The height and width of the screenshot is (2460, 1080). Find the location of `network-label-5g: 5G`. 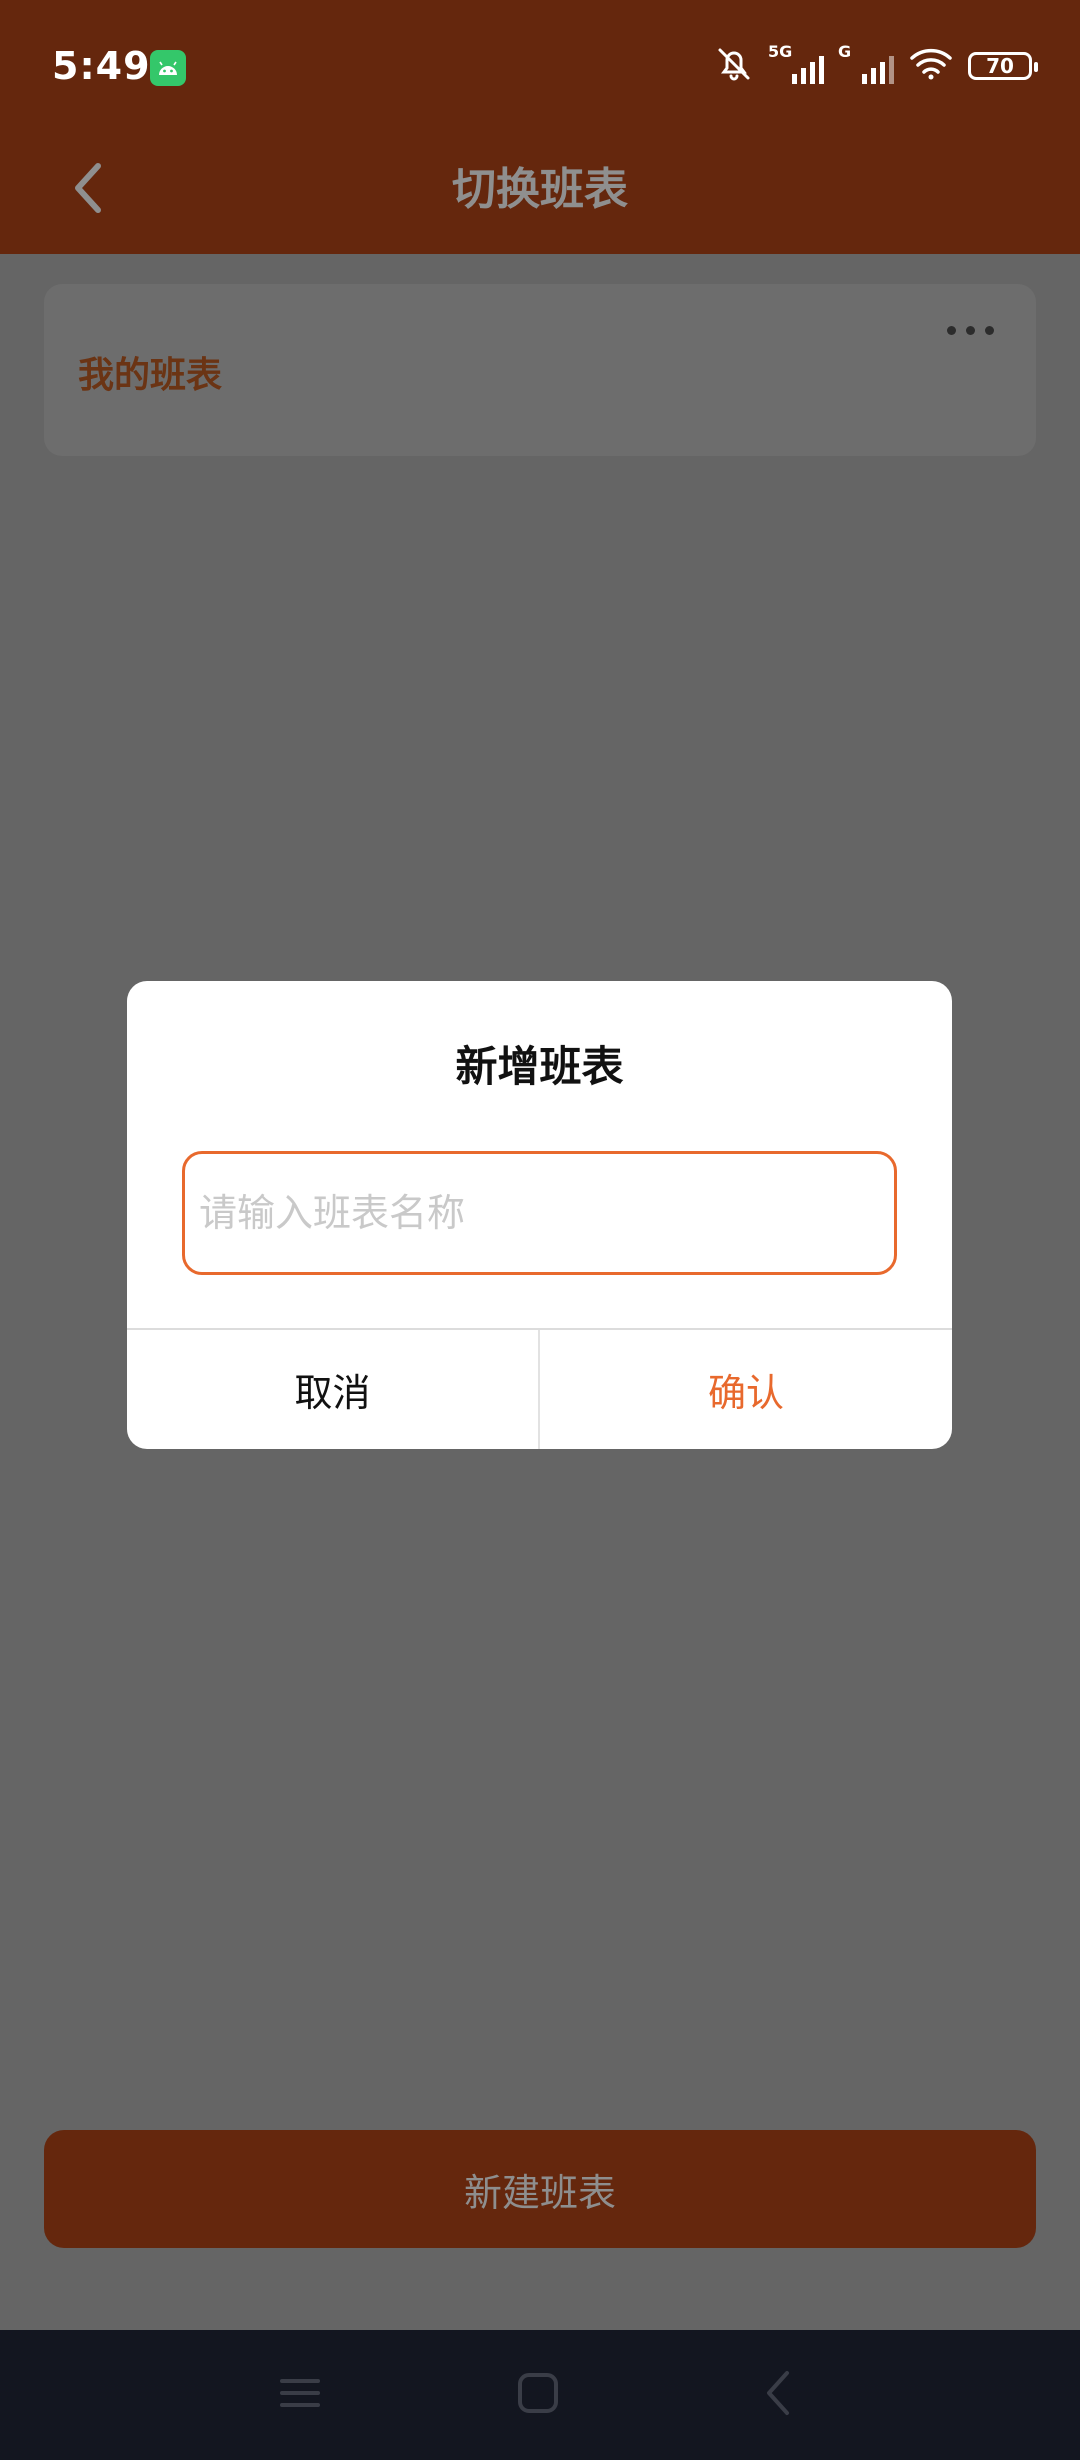

network-label-5g: 5G is located at coordinates (780, 51).